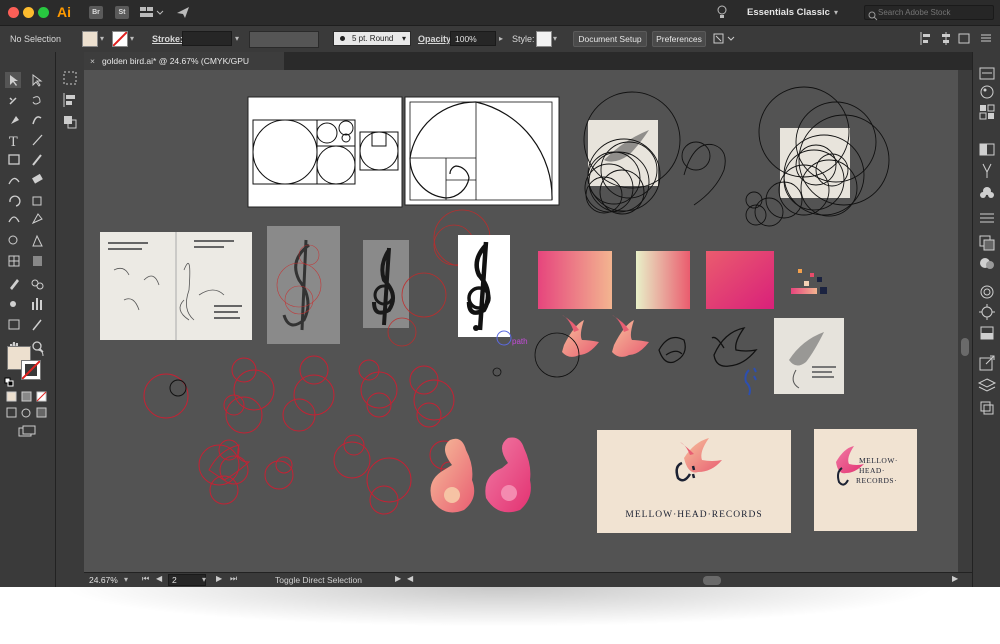  I want to click on stroke-weight-chevron-icon: ▾, so click(237, 38).